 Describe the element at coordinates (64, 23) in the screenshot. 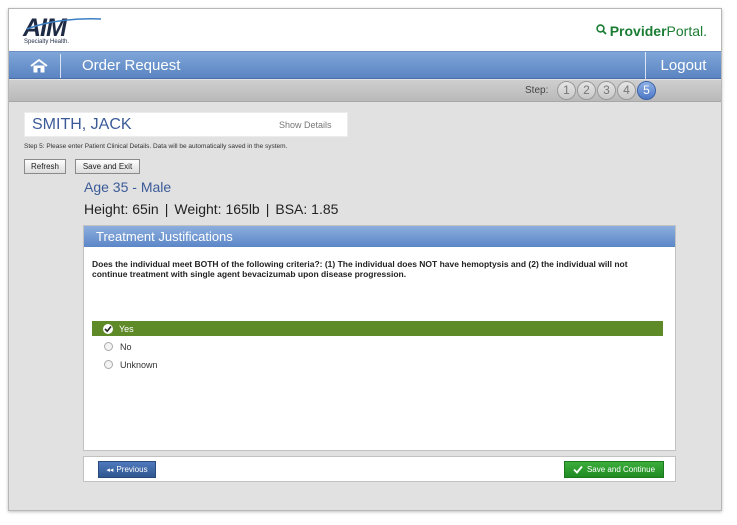

I see `logo-swoosh-icon` at that location.